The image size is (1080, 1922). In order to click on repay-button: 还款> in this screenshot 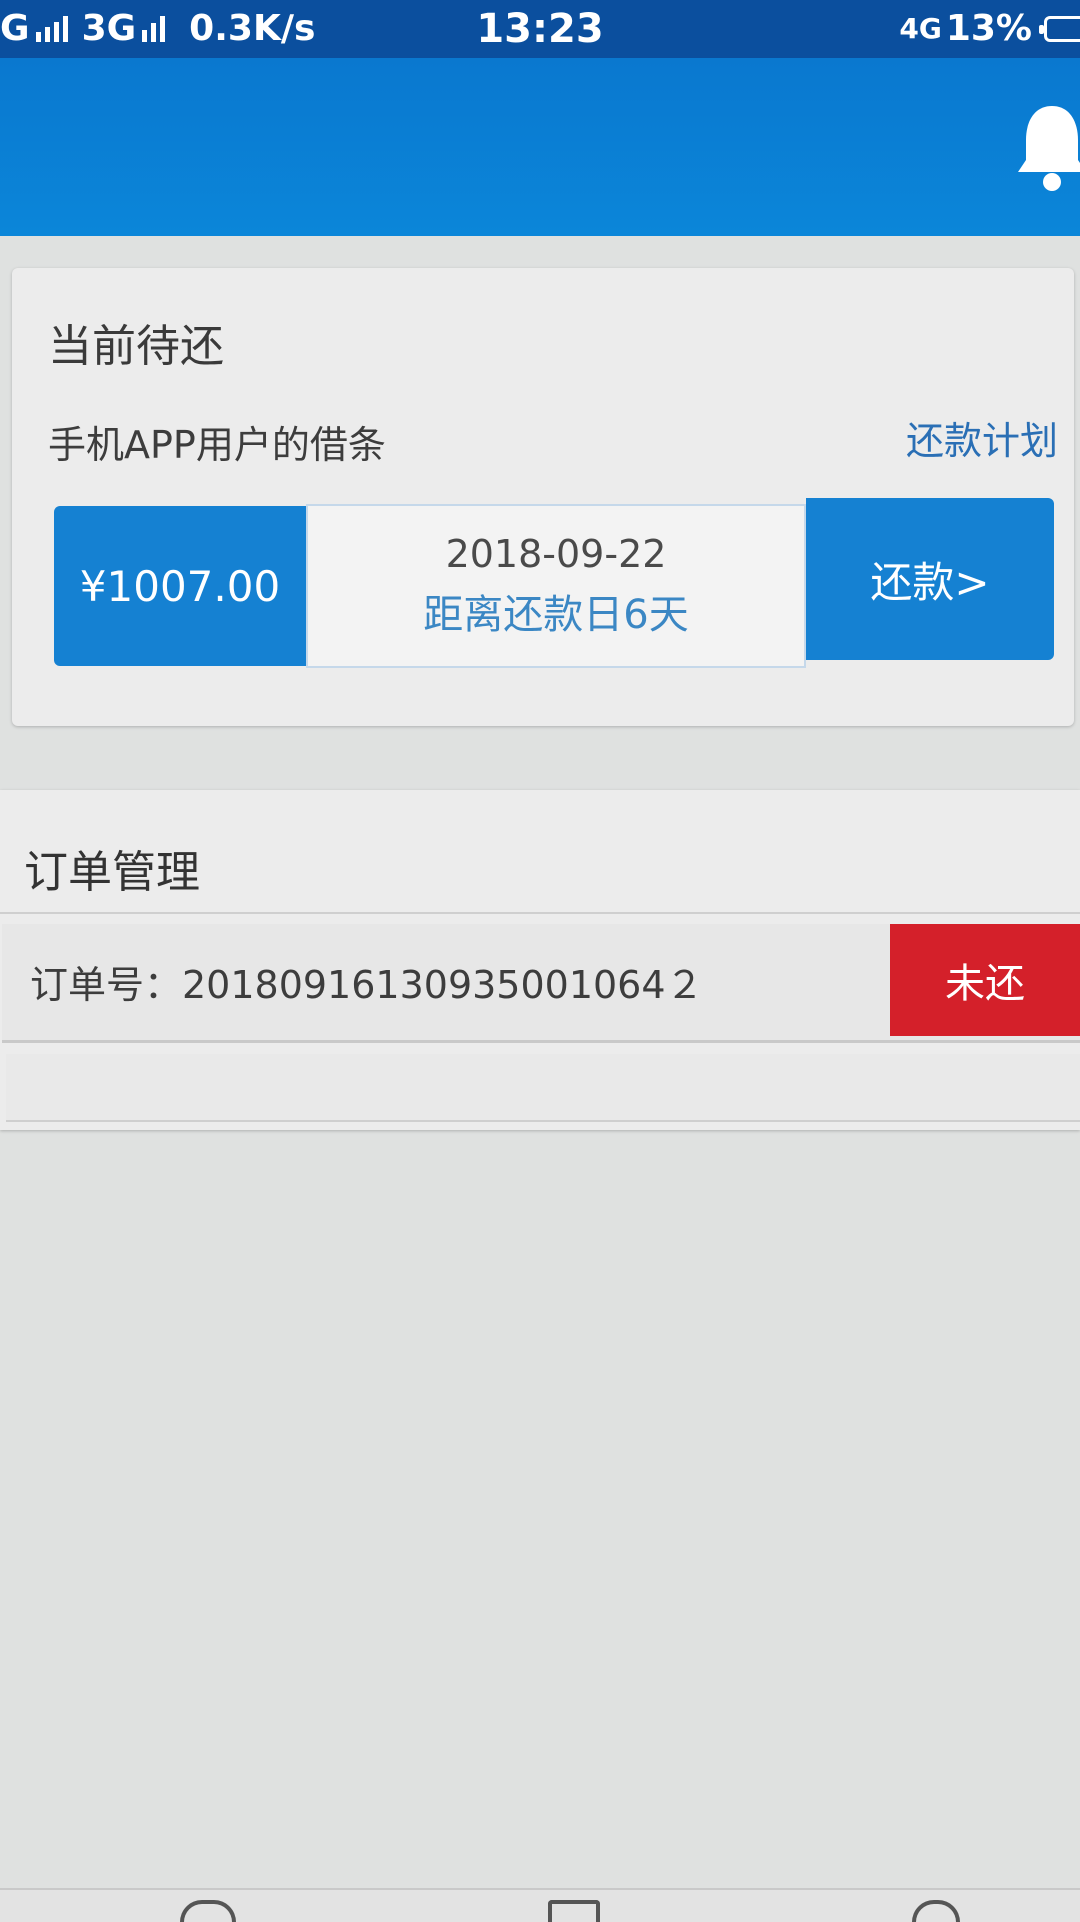, I will do `click(930, 579)`.